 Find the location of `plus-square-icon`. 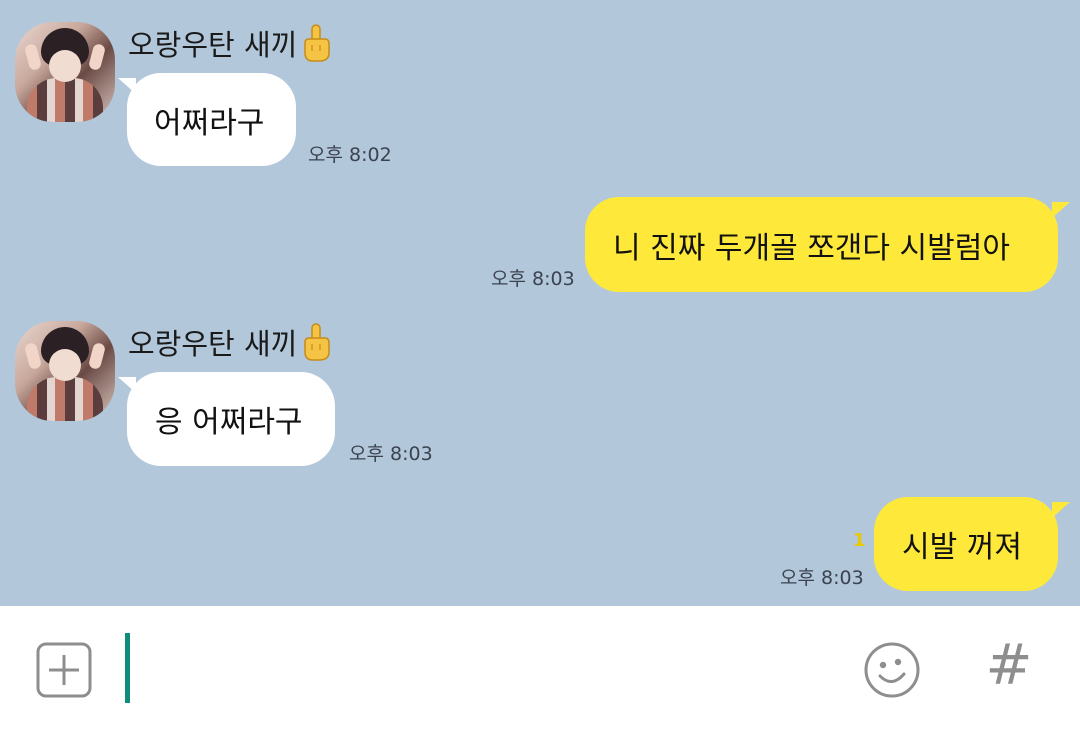

plus-square-icon is located at coordinates (64, 670).